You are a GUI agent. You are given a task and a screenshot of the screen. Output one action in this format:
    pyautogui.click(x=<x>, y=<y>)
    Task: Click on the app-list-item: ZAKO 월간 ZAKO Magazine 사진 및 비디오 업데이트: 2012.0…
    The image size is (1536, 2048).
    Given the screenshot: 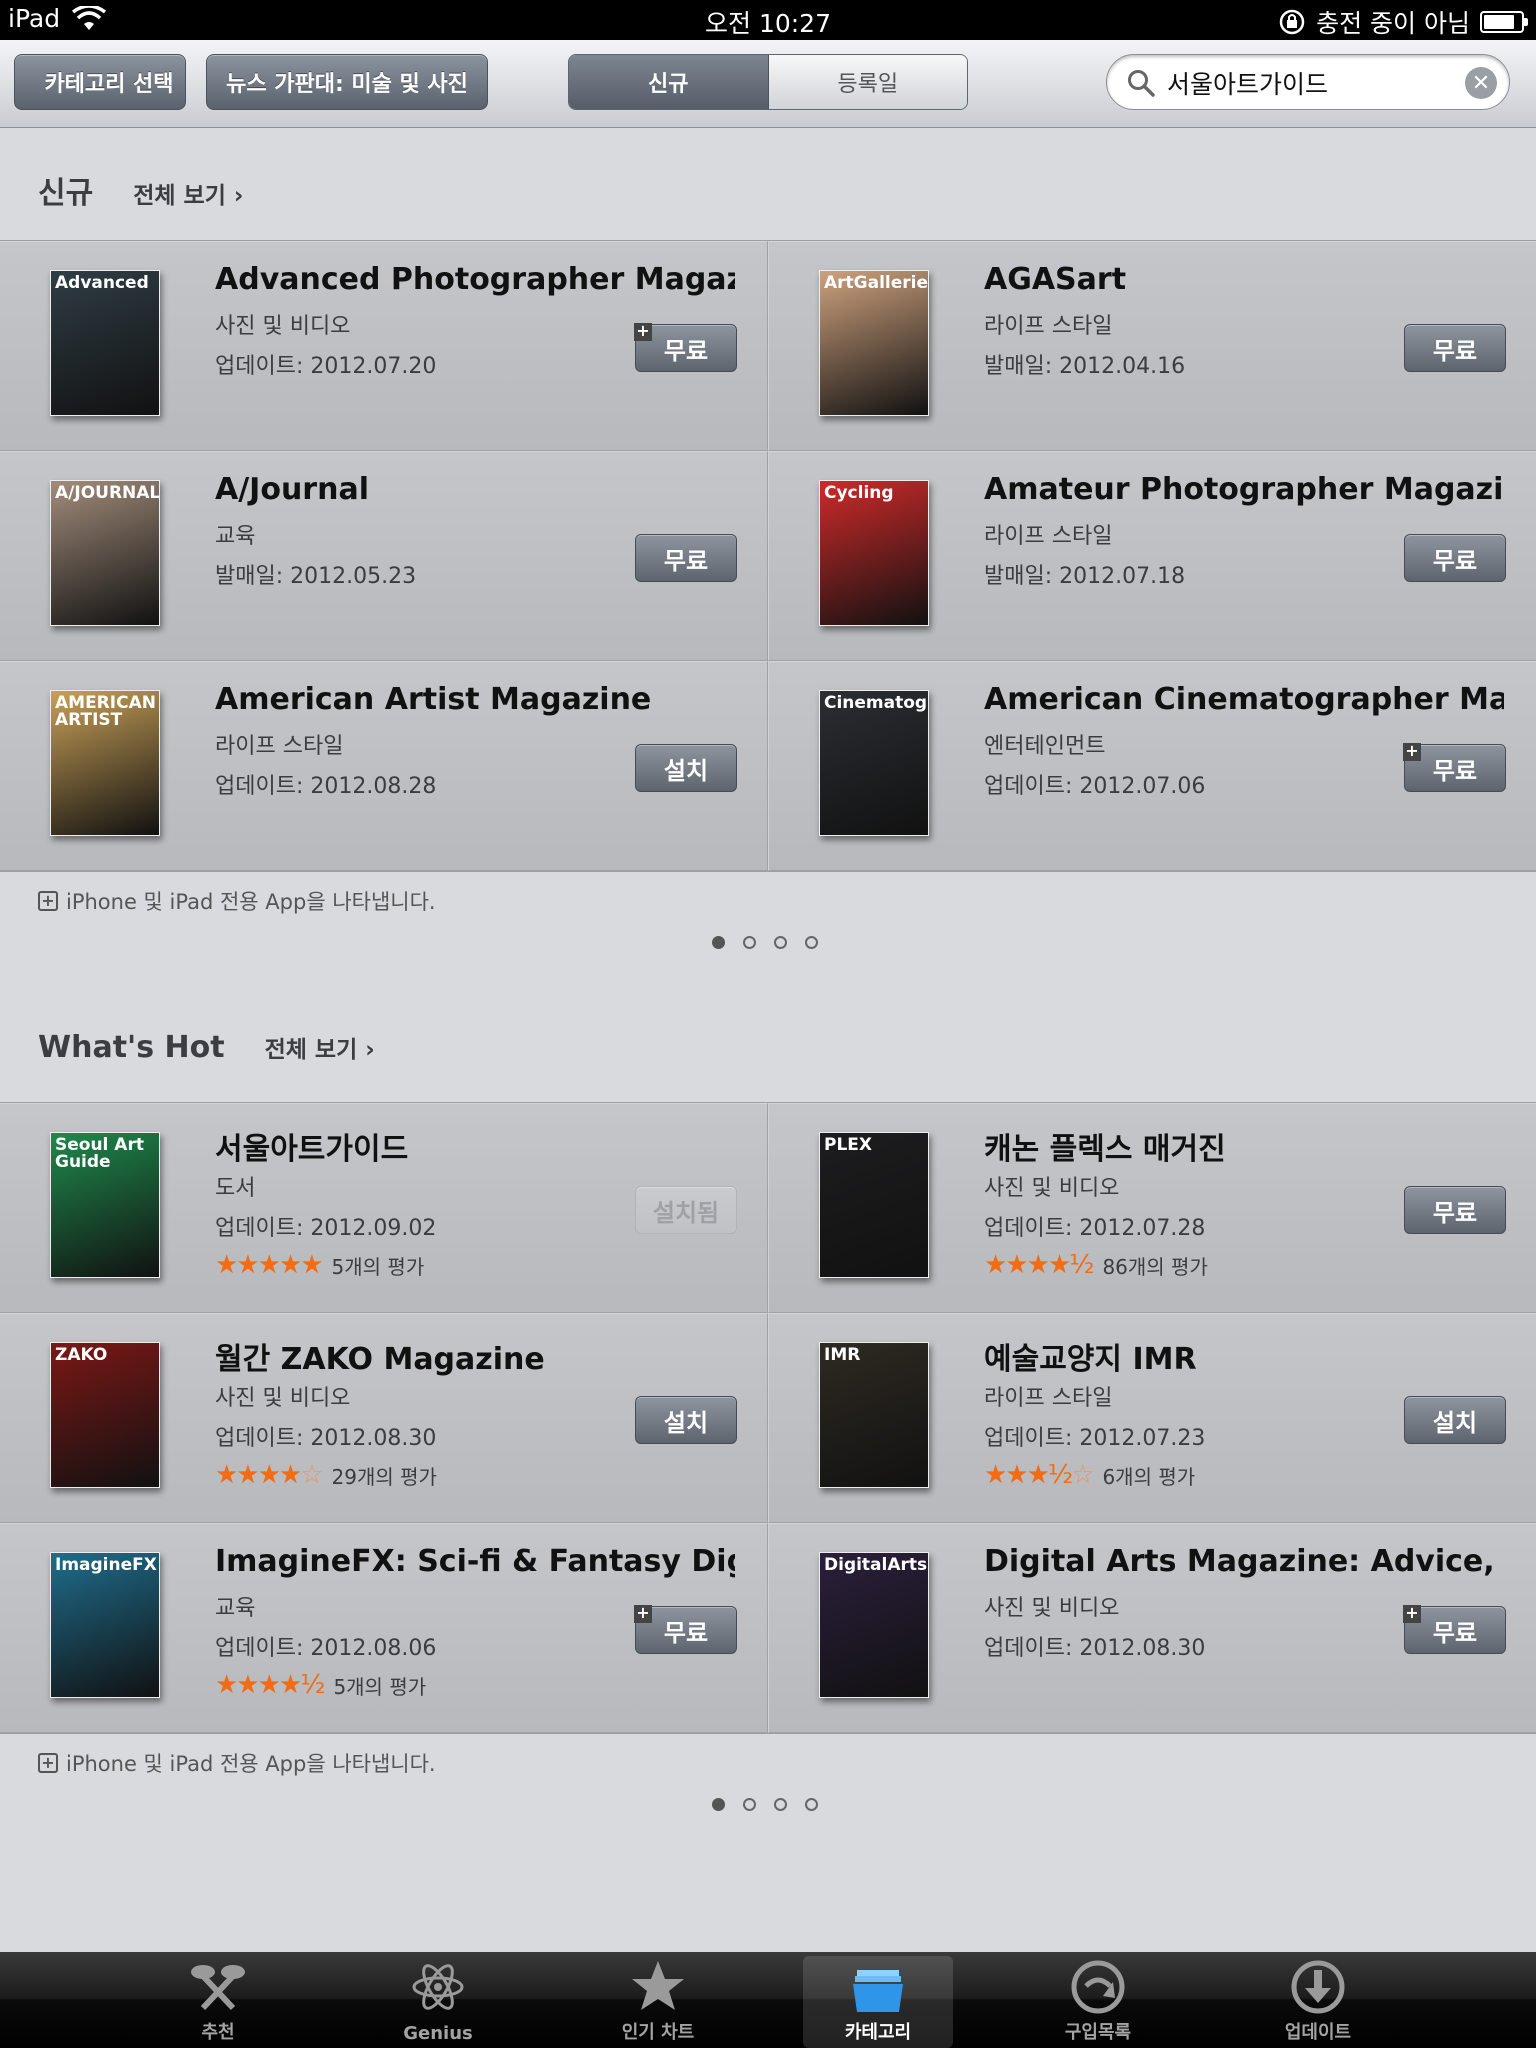 What is the action you would take?
    pyautogui.click(x=384, y=1418)
    